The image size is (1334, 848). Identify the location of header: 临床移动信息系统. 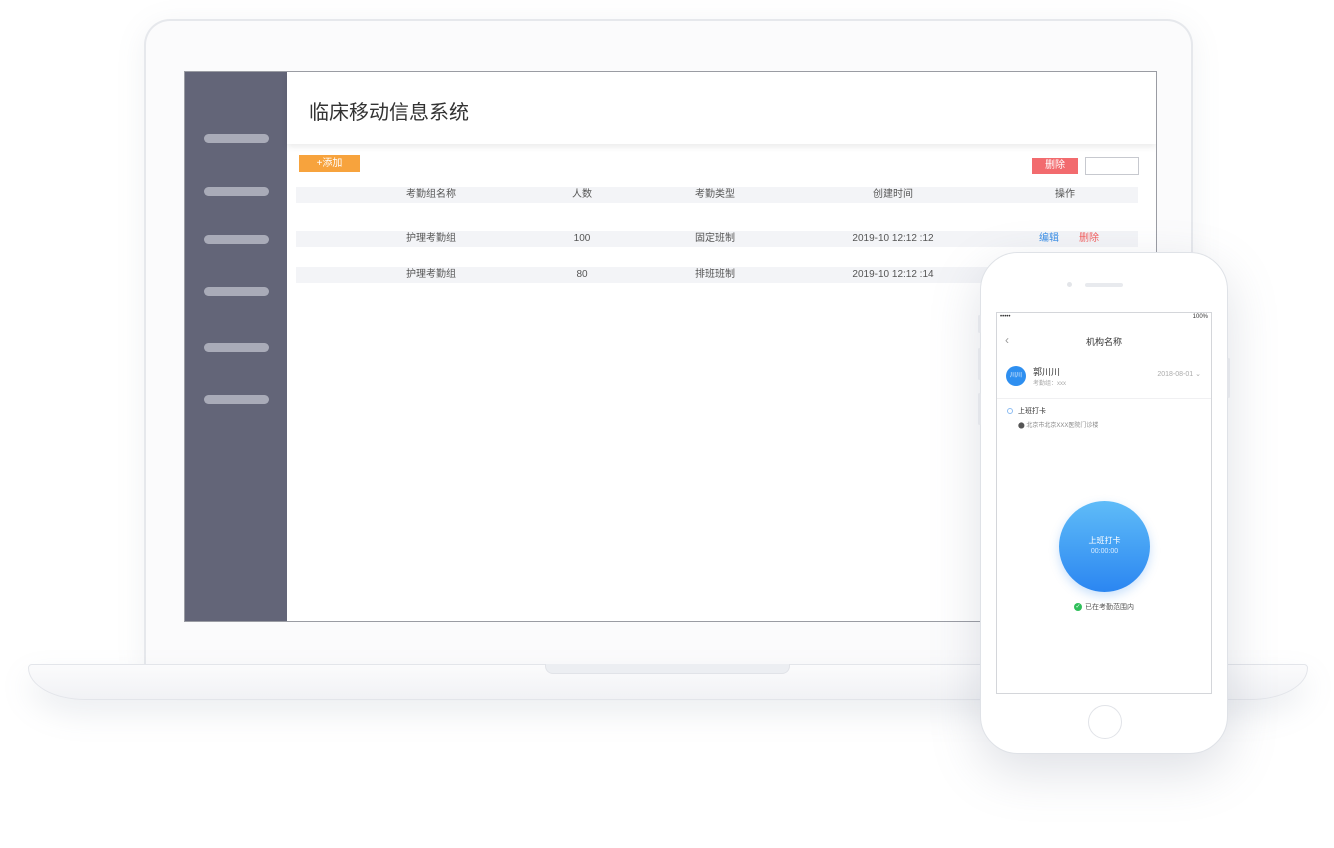
(721, 108).